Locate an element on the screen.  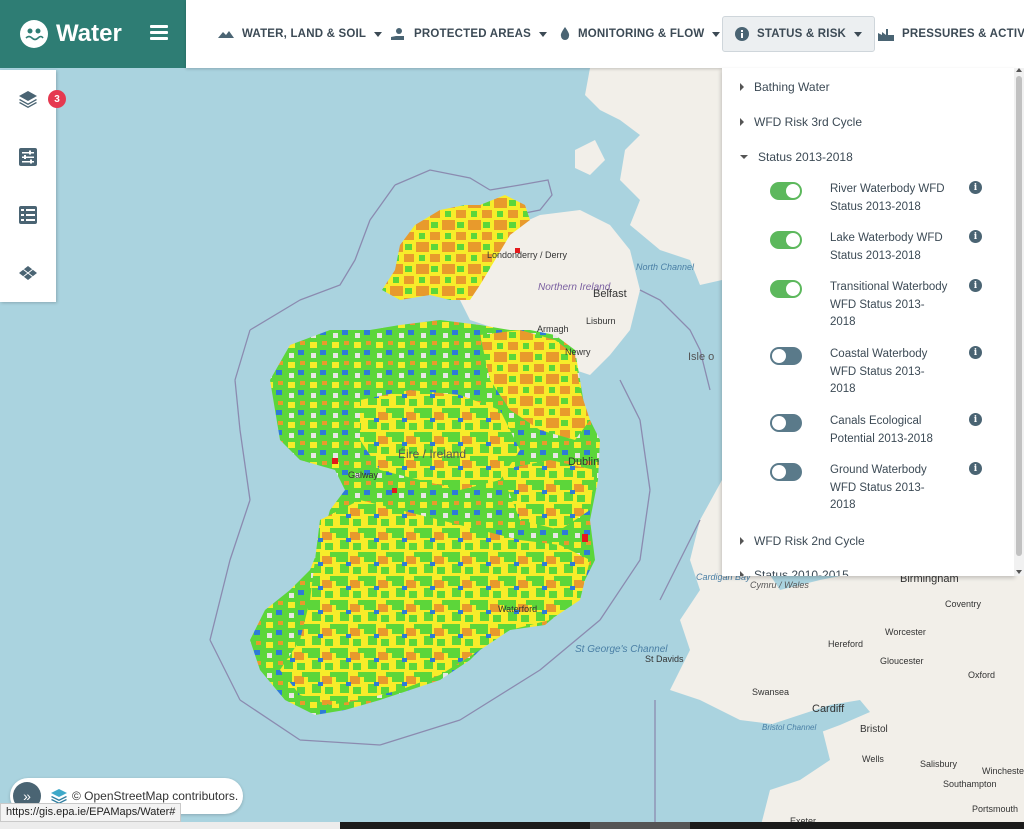
map-label-north-channel: North Channel is located at coordinates (665, 267).